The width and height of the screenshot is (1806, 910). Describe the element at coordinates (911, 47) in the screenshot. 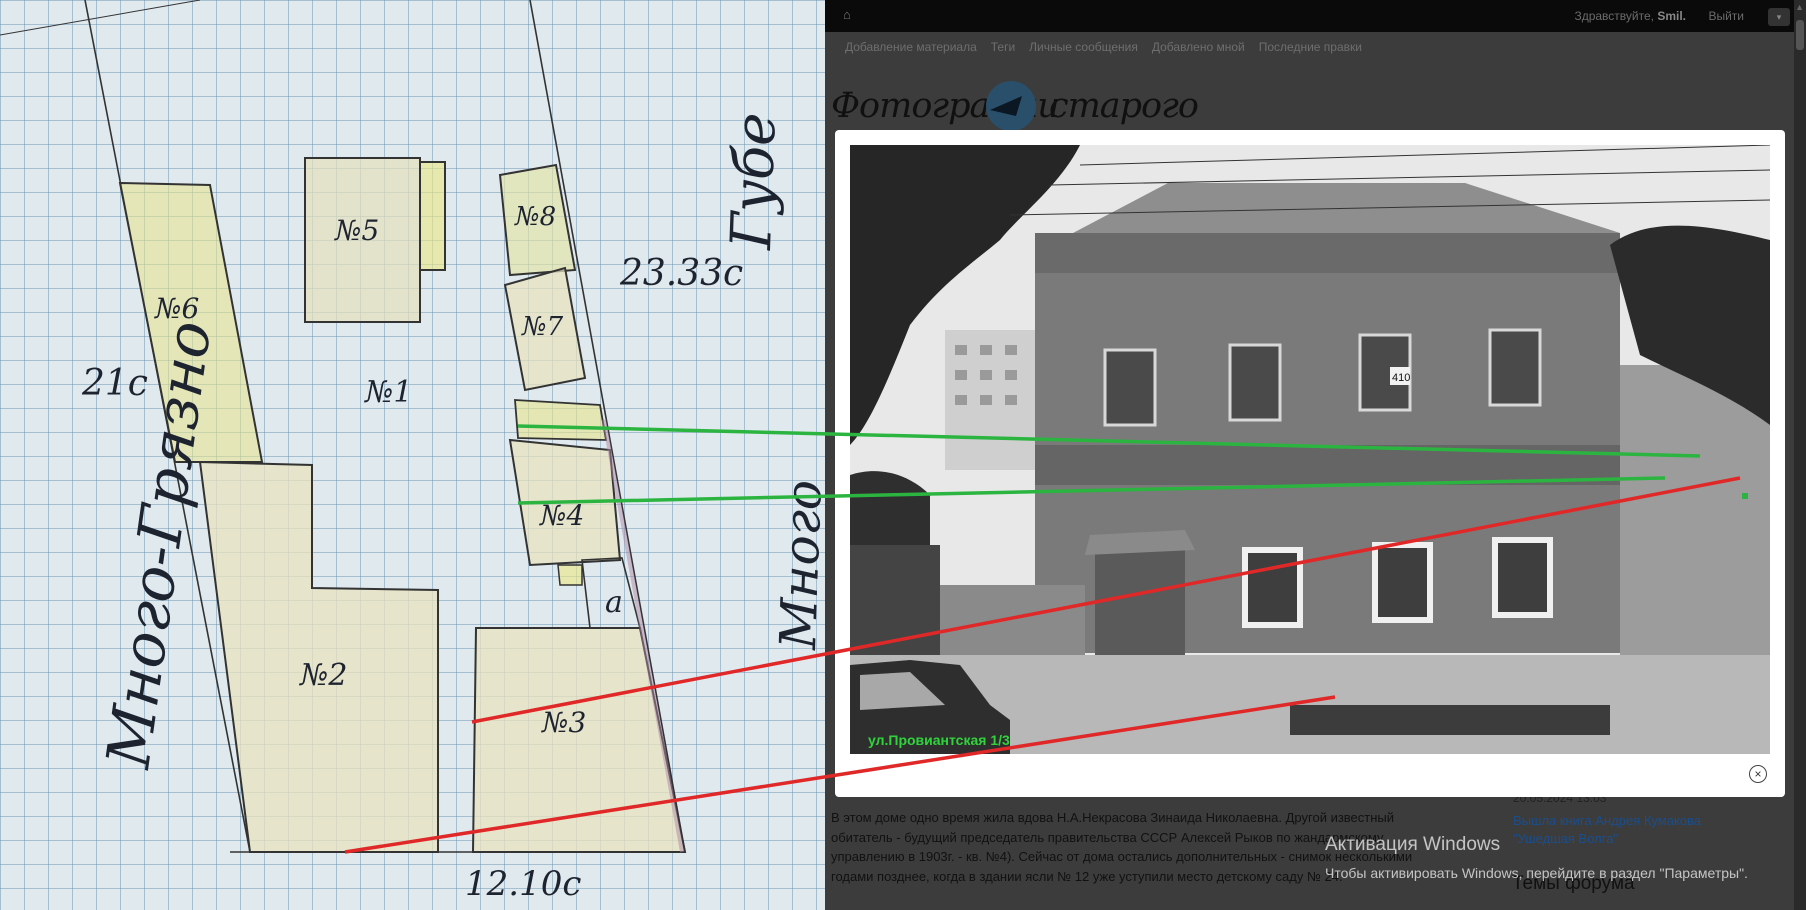

I see `nav-item-add-material: Добавление материала` at that location.